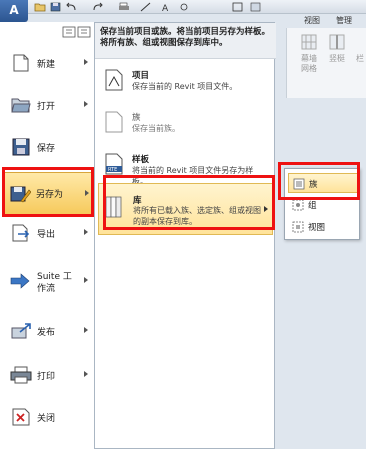 The height and width of the screenshot is (449, 366). What do you see at coordinates (56, 7) in the screenshot?
I see `save-icon` at bounding box center [56, 7].